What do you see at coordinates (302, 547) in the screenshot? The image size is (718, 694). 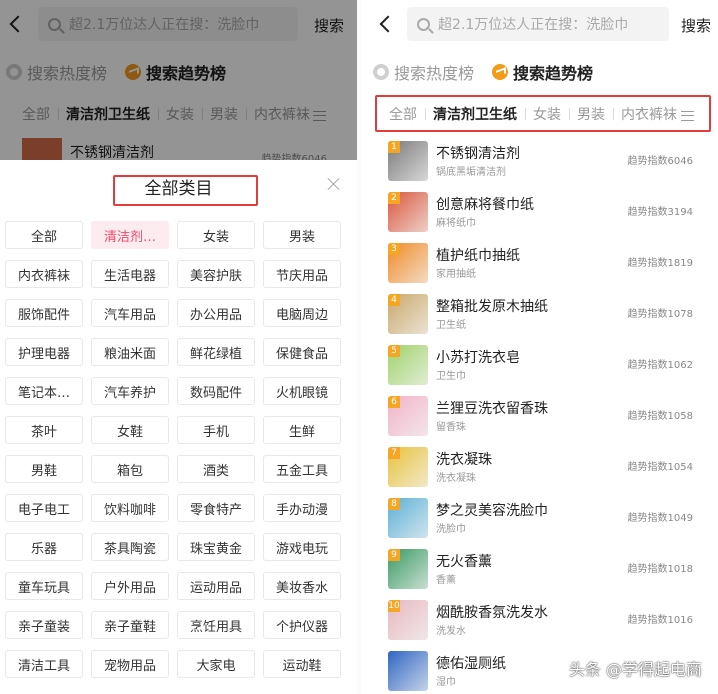 I see `category-cell: 游戏电玩` at bounding box center [302, 547].